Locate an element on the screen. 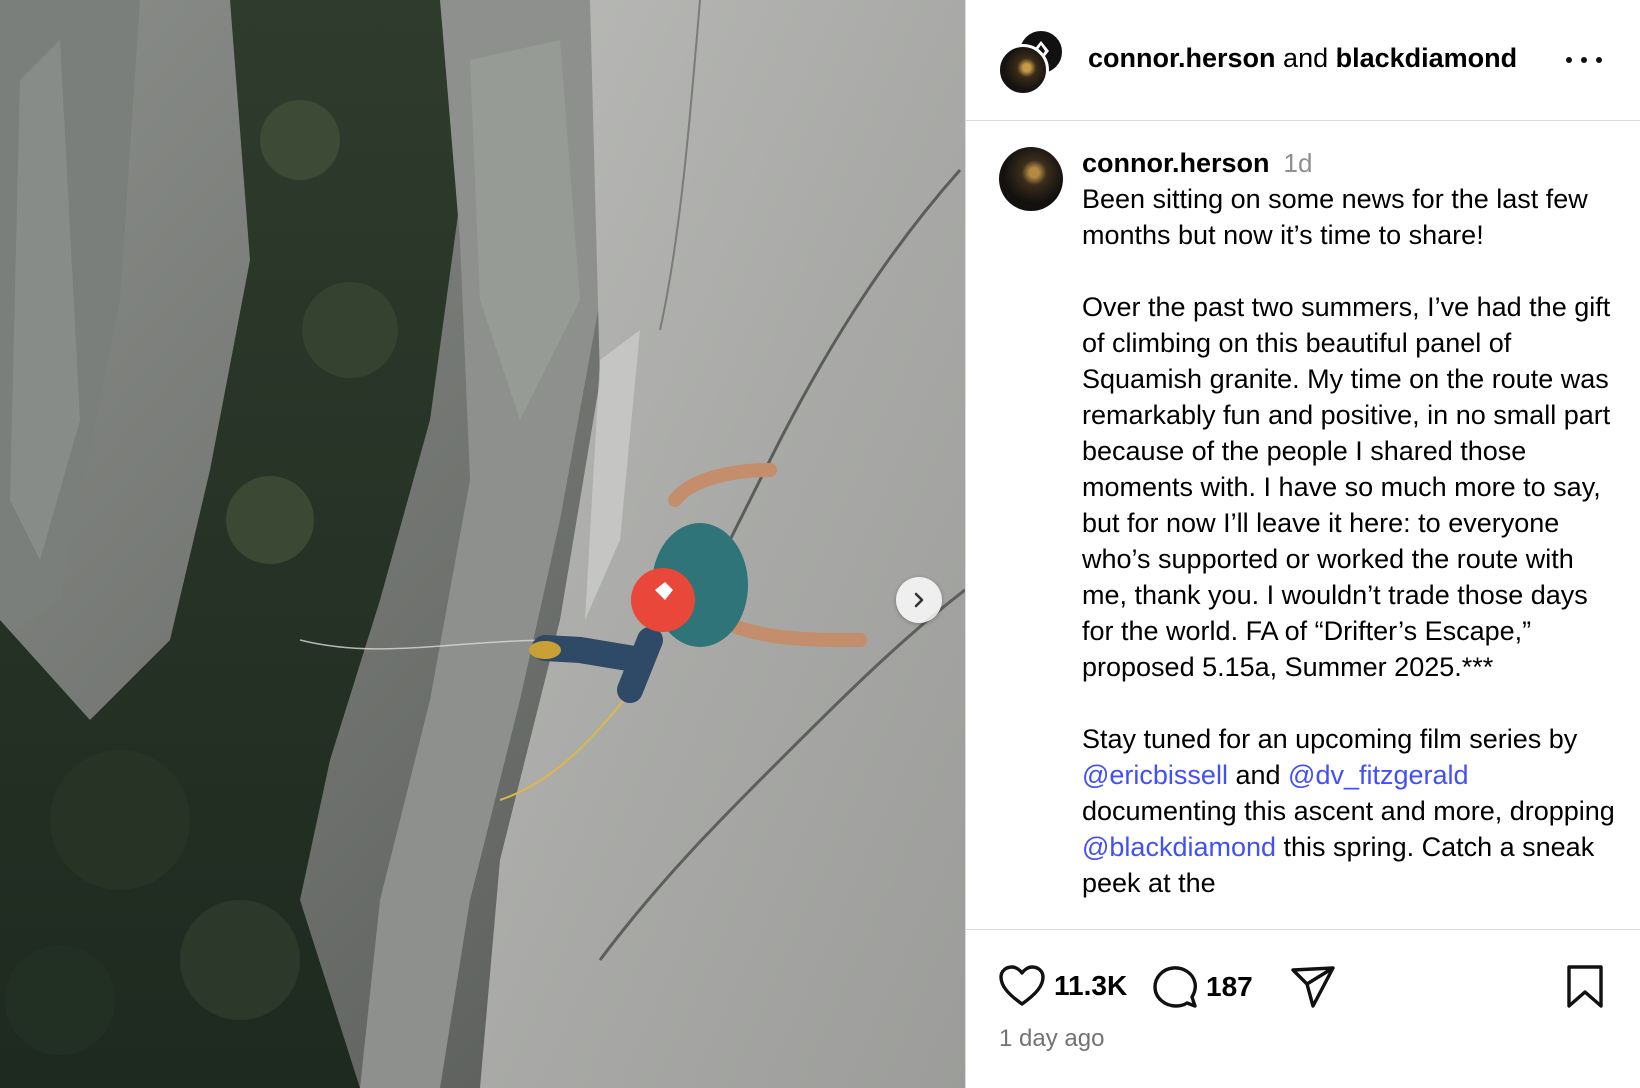  header-title: connor.herson and blackdiamond is located at coordinates (1302, 58).